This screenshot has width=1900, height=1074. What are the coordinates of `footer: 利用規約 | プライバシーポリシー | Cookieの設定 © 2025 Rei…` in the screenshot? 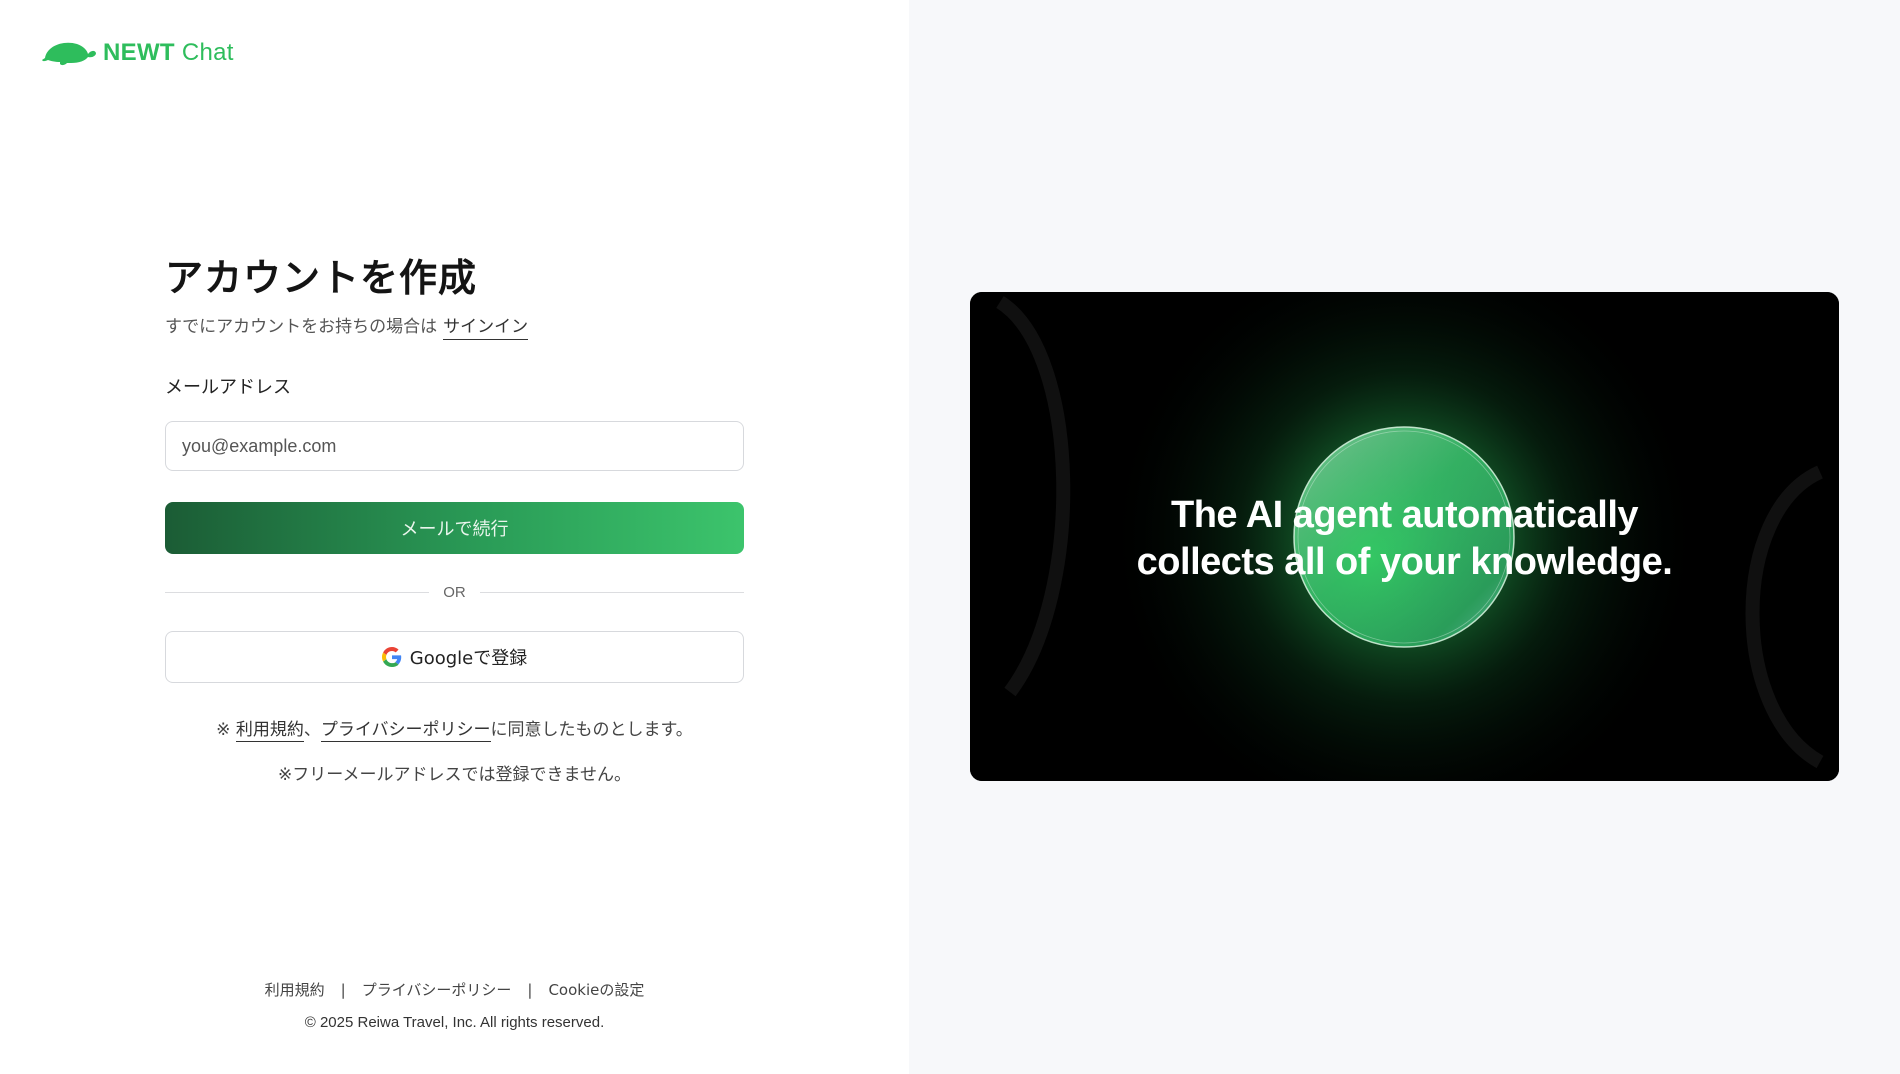 It's located at (454, 1005).